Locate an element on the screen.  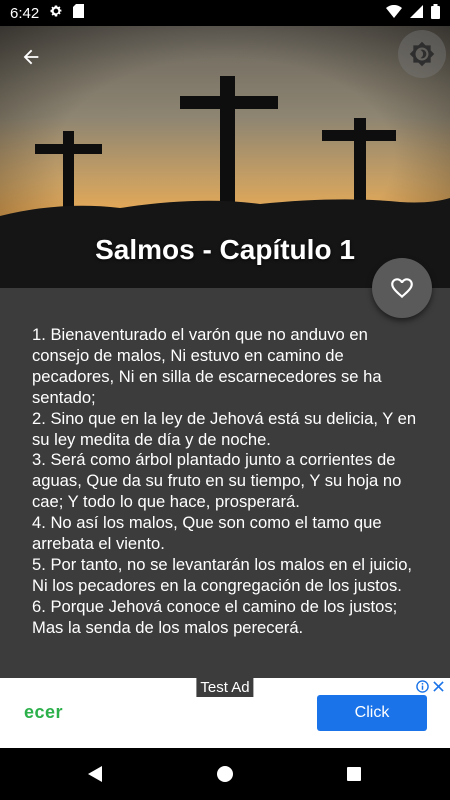
theme-toggle-button is located at coordinates (422, 54).